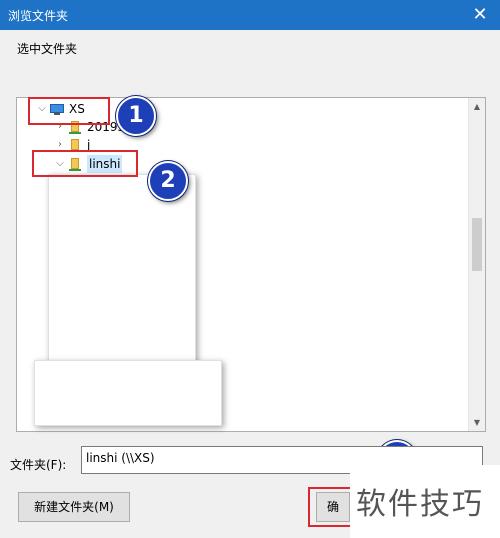 The height and width of the screenshot is (538, 500). Describe the element at coordinates (477, 106) in the screenshot. I see `scroll-up-icon: ▲` at that location.